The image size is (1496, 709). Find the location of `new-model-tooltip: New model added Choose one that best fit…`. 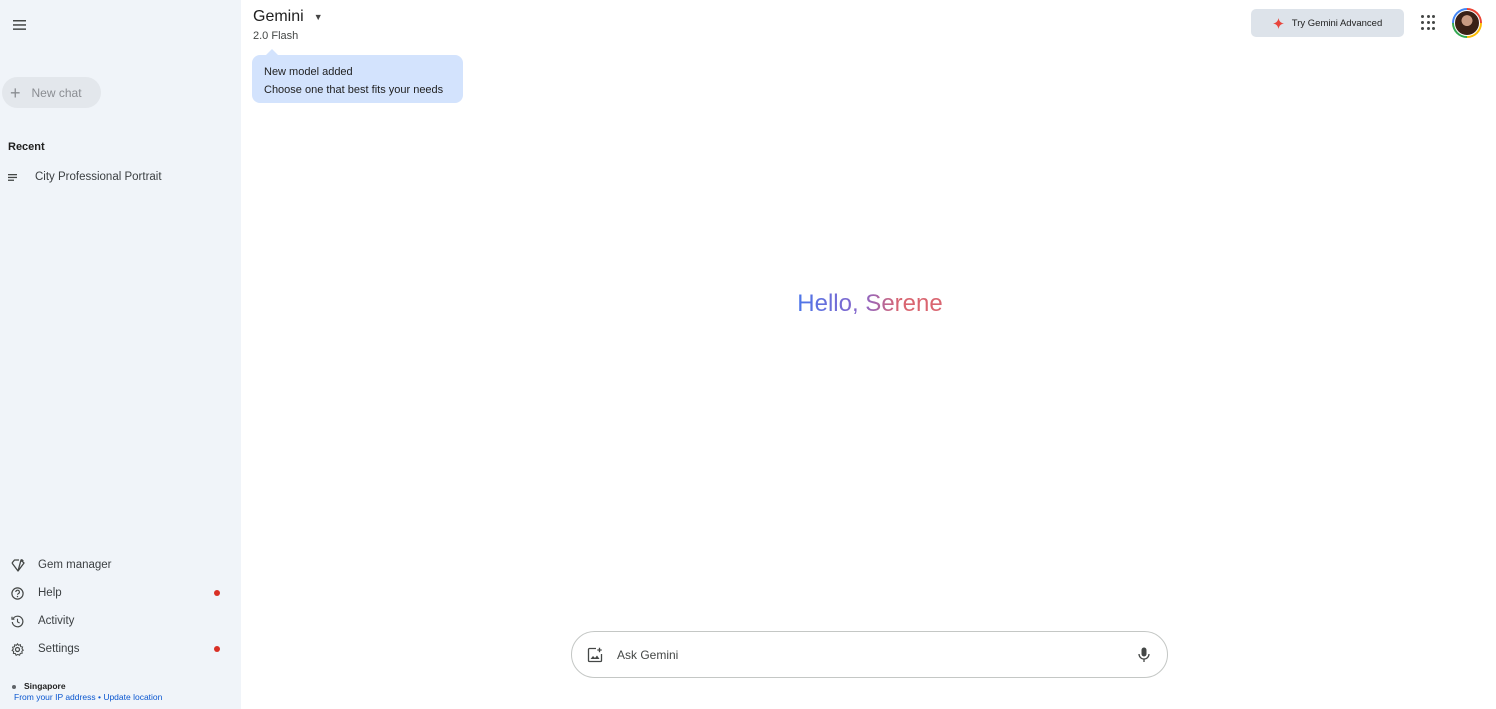

new-model-tooltip: New model added Choose one that best fit… is located at coordinates (357, 76).